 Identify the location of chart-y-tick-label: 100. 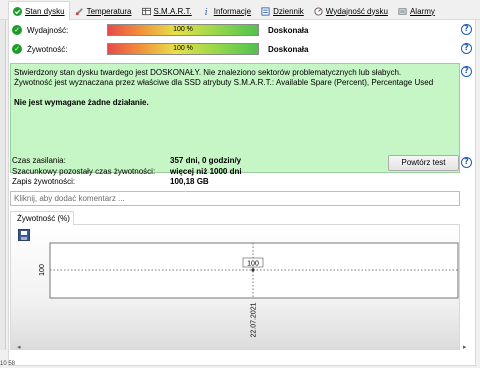
(42, 270).